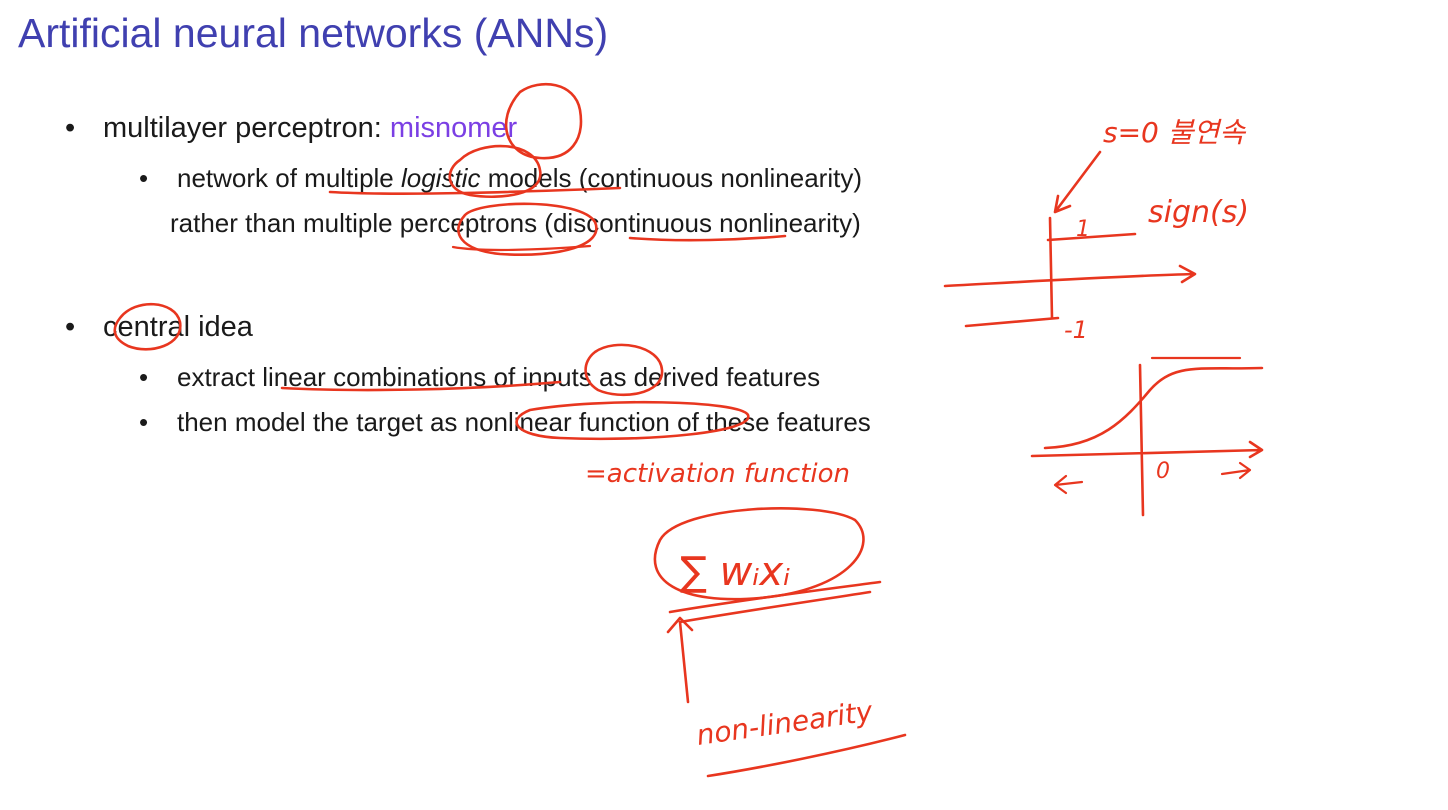  Describe the element at coordinates (453, 128) in the screenshot. I see `misnomer-highlight: misnomer` at that location.